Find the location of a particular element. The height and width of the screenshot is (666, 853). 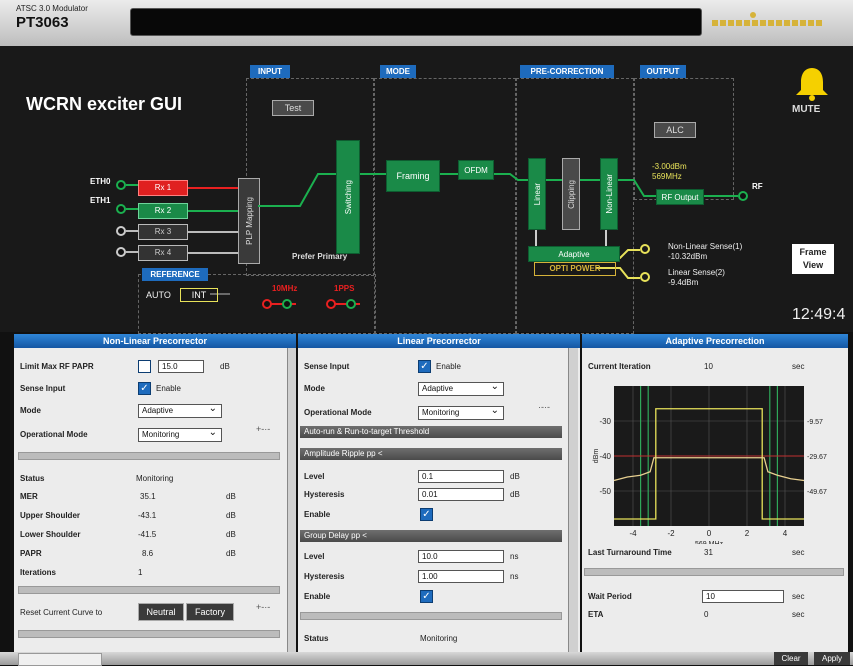

x-tick-label: 2 is located at coordinates (747, 533).